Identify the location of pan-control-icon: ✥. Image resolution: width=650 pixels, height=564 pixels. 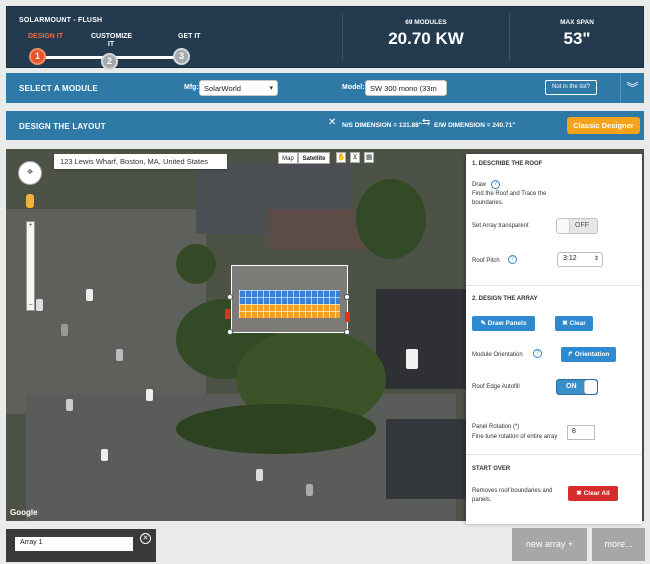
(30, 173).